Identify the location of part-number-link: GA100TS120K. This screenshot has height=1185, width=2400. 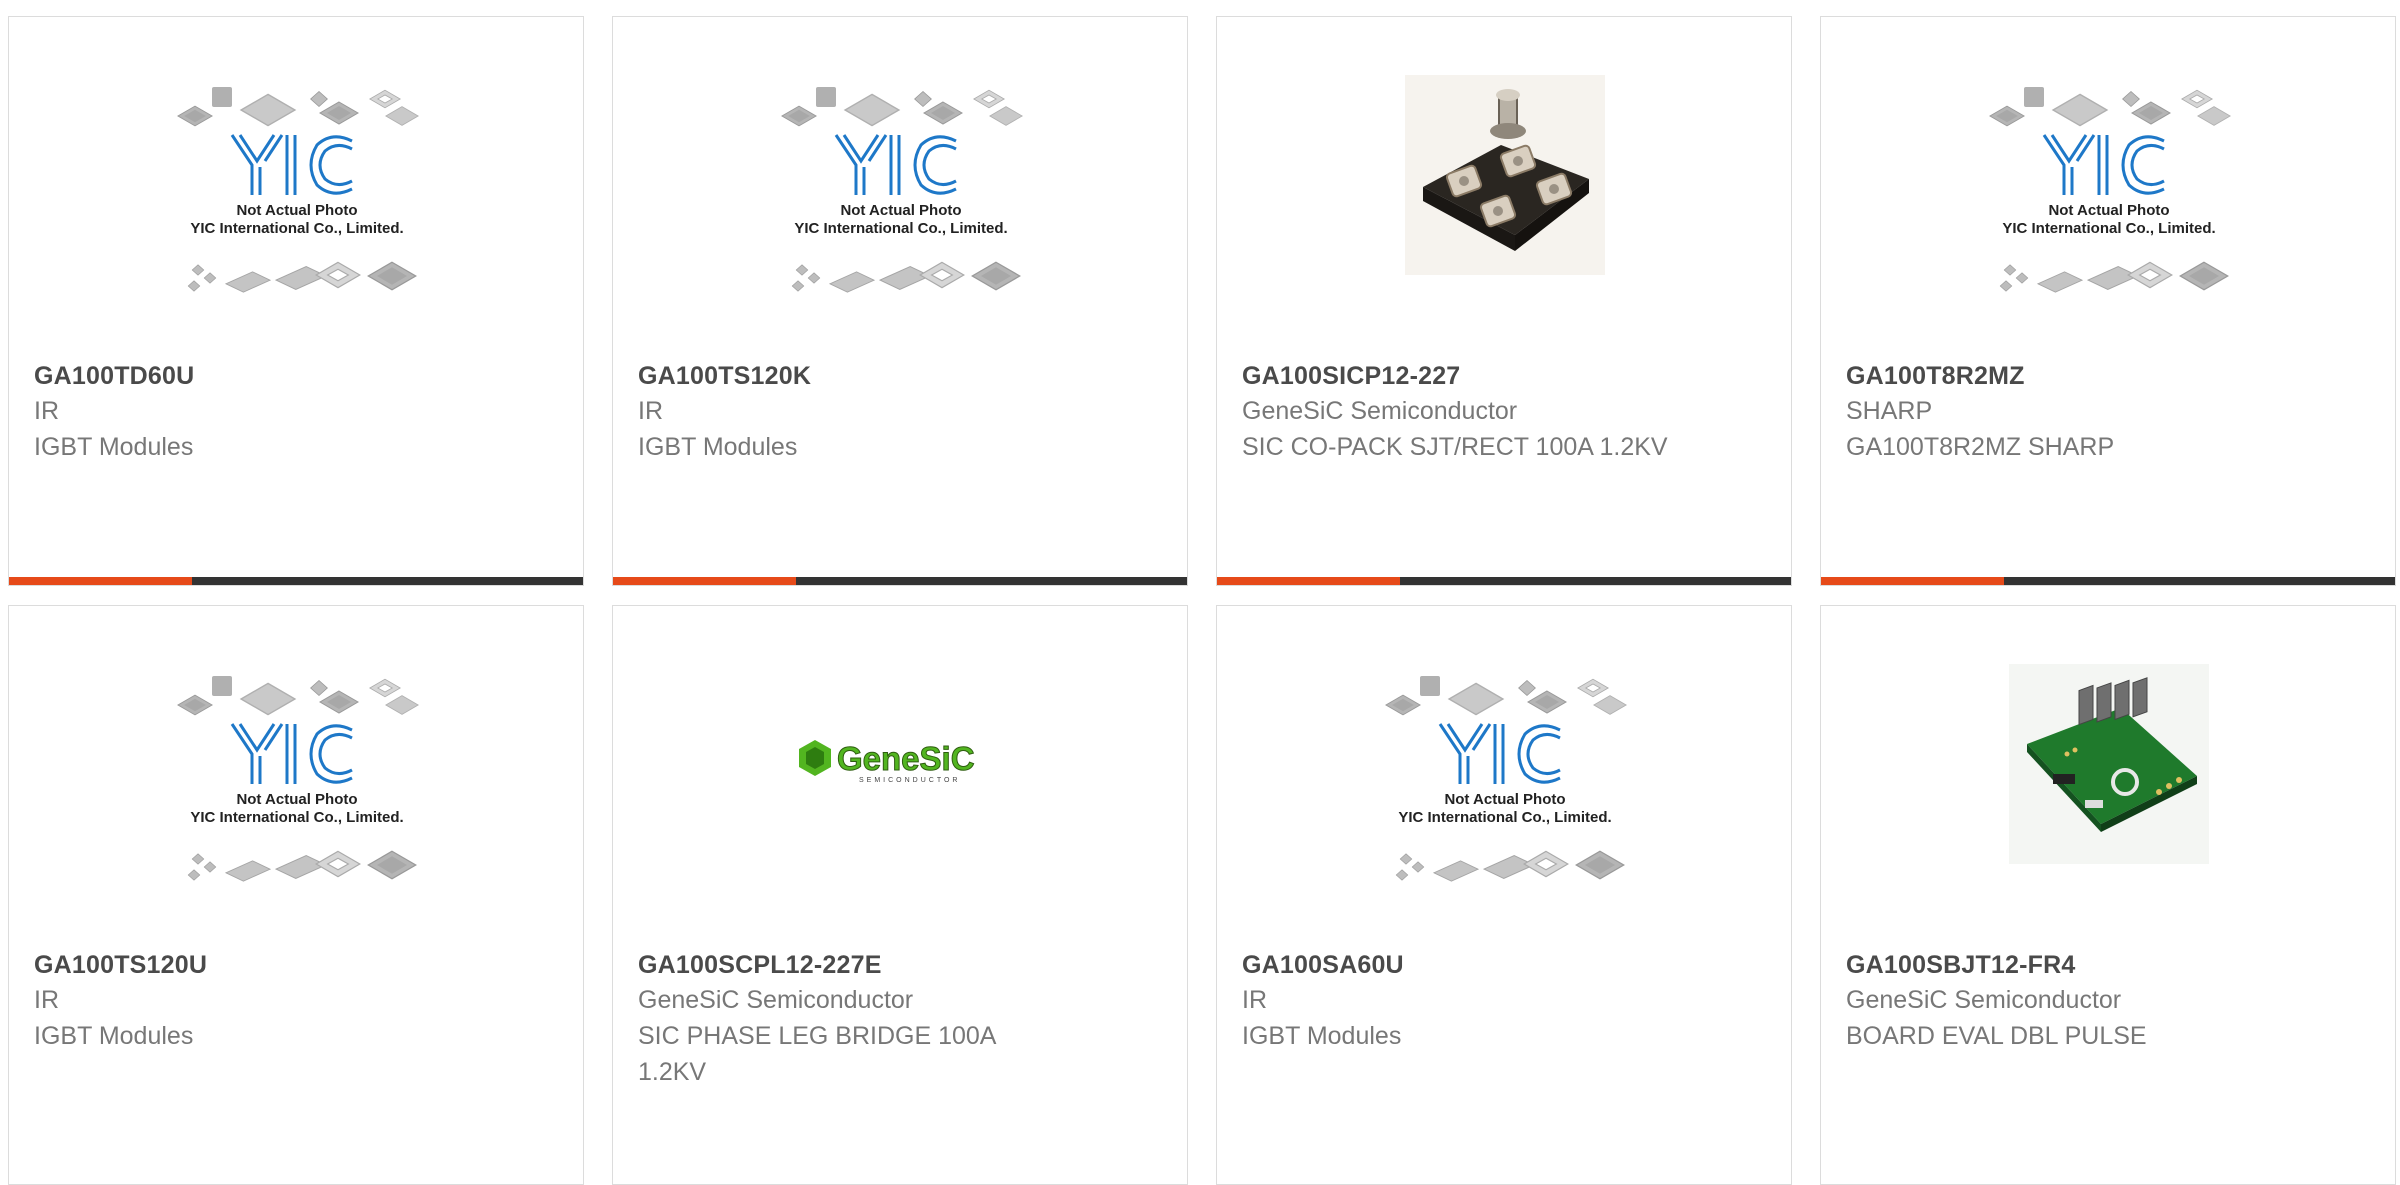
(898, 376).